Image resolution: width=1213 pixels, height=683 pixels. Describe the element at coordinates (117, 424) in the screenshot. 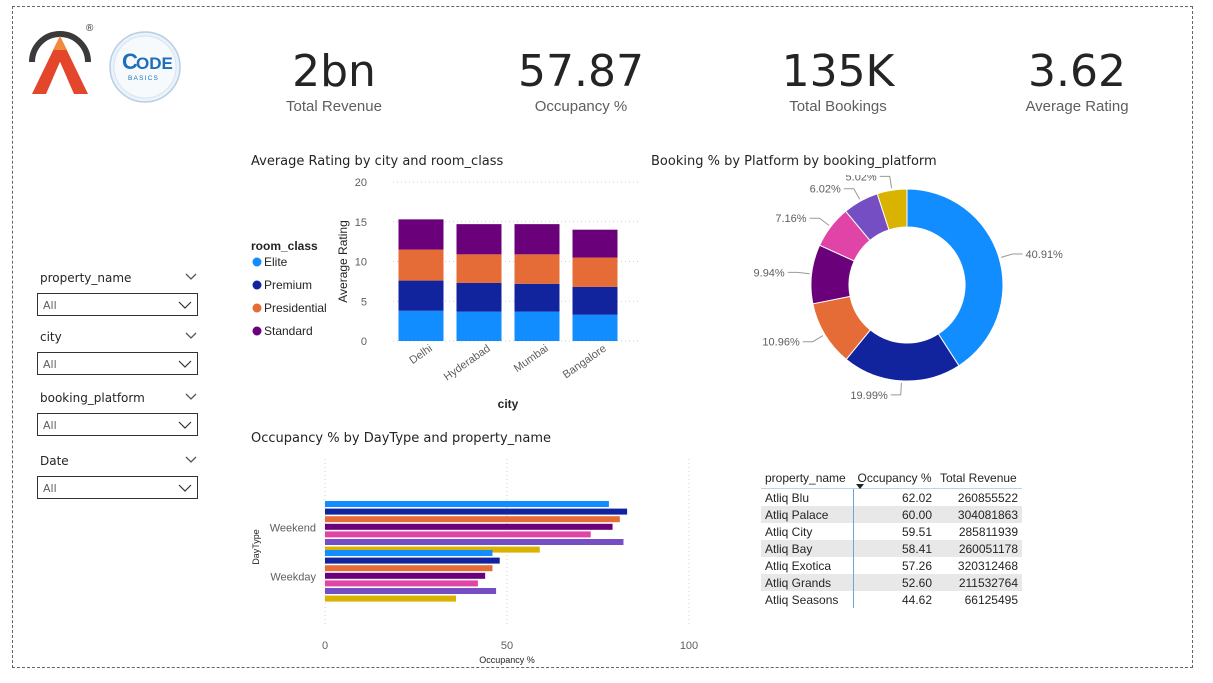

I see `slicer-dropdown-booking-platform: All` at that location.